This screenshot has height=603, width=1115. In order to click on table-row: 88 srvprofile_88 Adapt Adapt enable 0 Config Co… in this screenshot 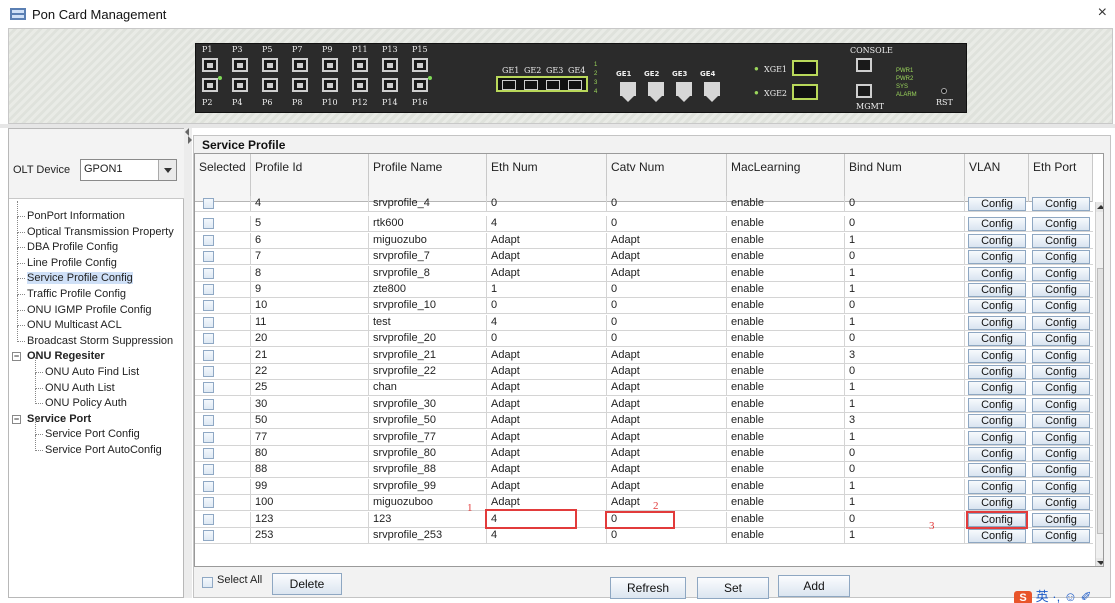, I will do `click(644, 470)`.